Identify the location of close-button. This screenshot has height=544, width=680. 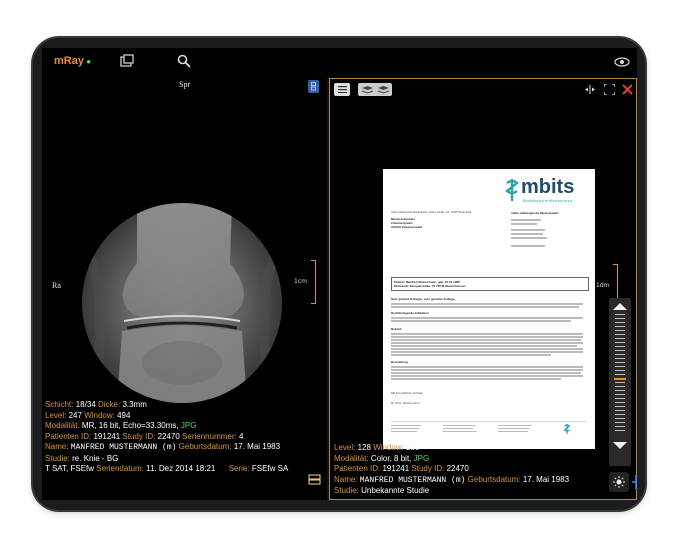
(627, 89).